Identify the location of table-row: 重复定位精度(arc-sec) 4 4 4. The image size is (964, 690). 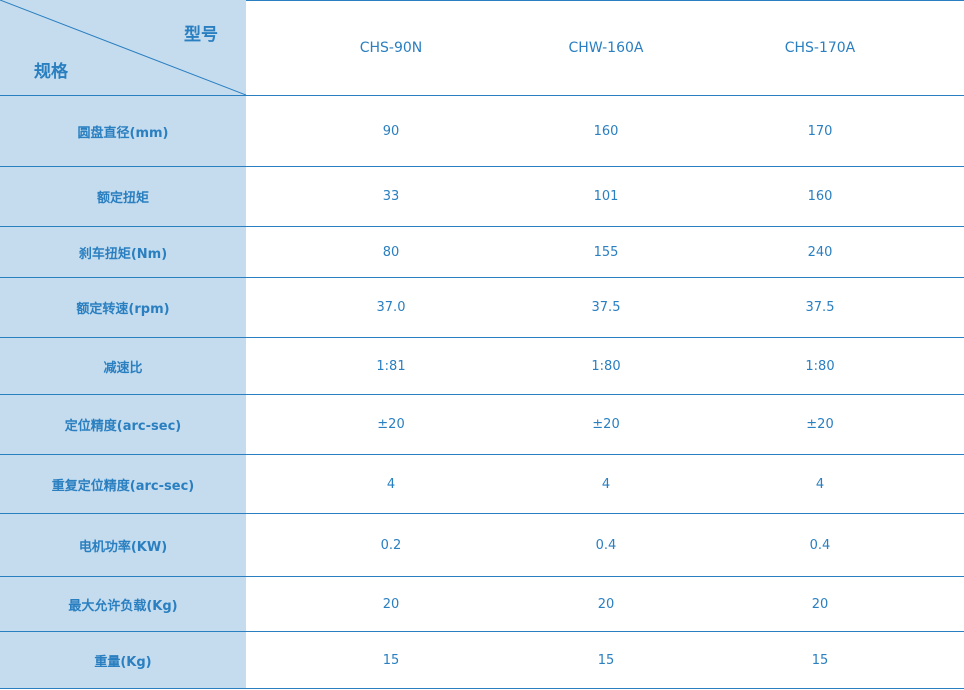
(482, 483).